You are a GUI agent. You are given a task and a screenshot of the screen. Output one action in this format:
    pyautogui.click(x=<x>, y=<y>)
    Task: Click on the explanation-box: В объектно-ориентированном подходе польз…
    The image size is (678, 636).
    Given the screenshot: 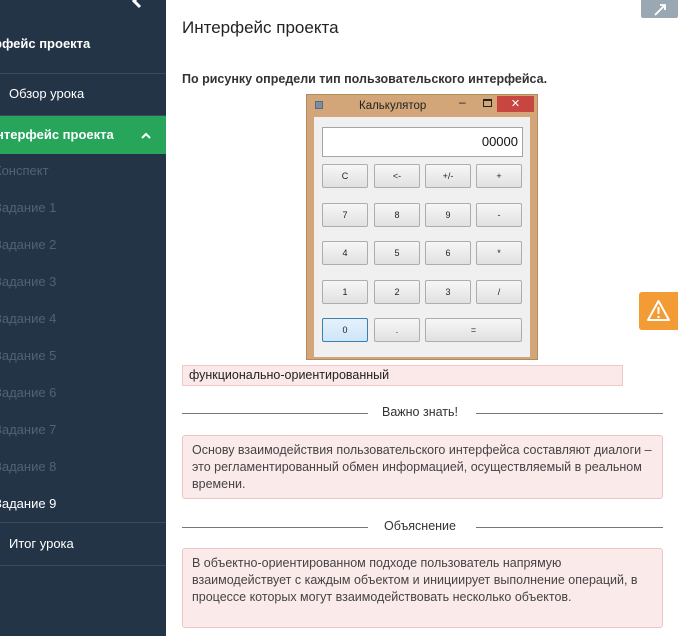 What is the action you would take?
    pyautogui.click(x=422, y=588)
    